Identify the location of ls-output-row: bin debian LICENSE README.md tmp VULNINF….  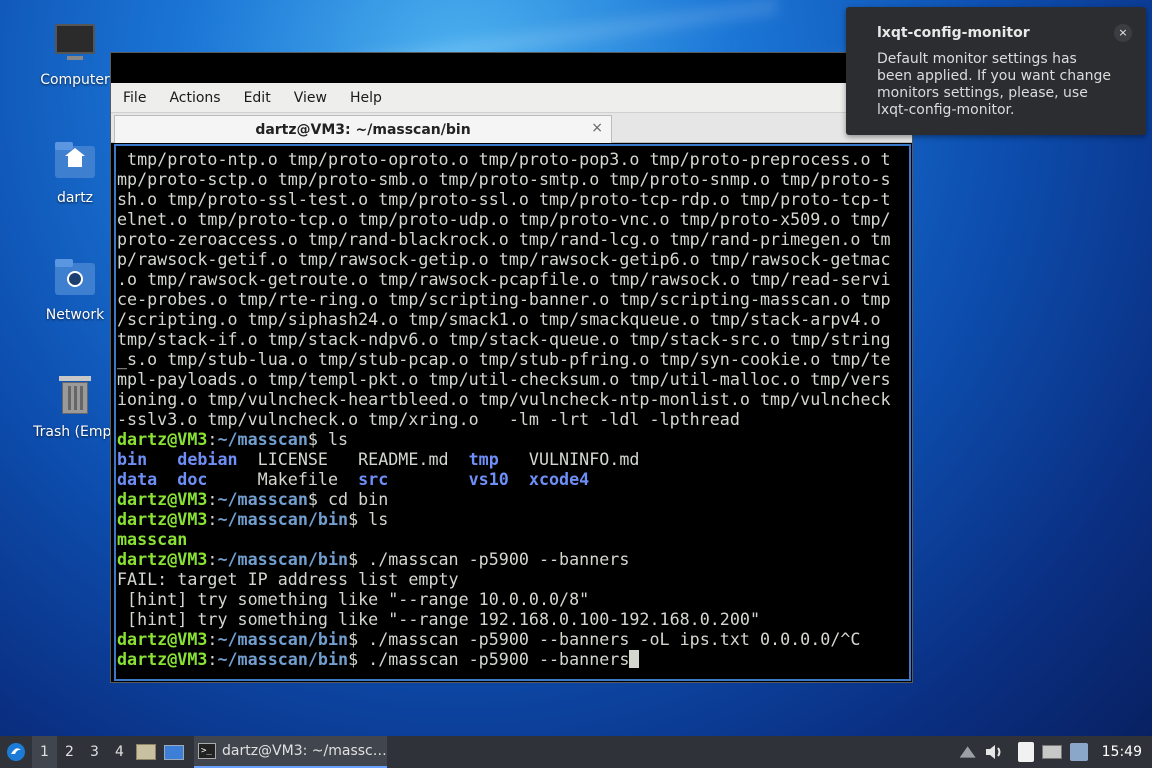
(513, 459).